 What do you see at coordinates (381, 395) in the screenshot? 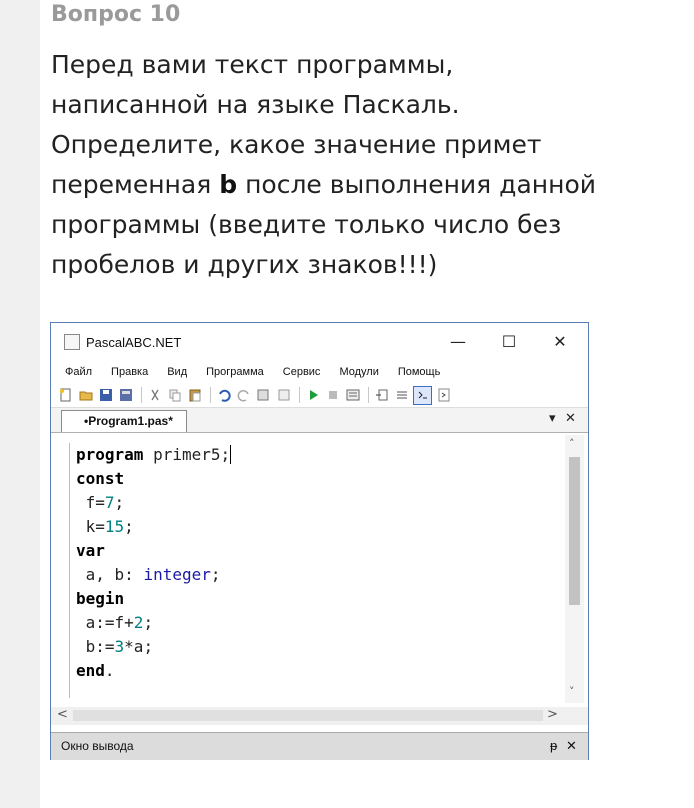
I see `step-into-icon` at bounding box center [381, 395].